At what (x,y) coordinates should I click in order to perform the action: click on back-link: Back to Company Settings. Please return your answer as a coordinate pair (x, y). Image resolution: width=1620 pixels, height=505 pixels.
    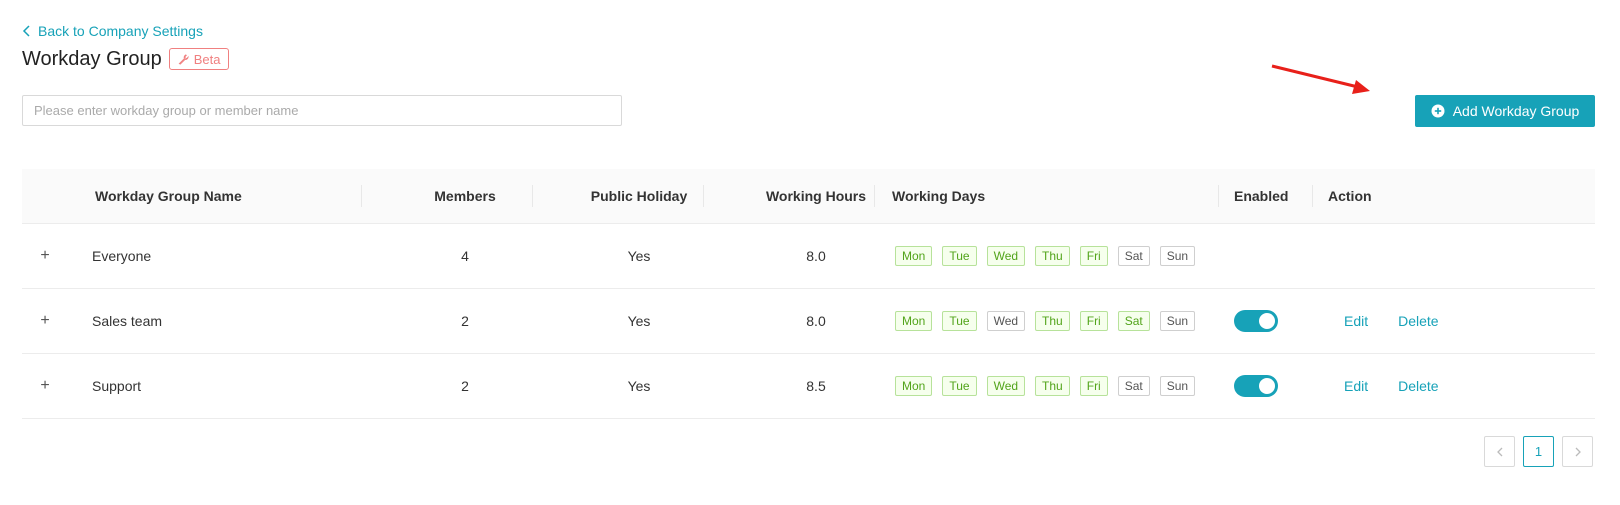
    Looking at the image, I should click on (112, 31).